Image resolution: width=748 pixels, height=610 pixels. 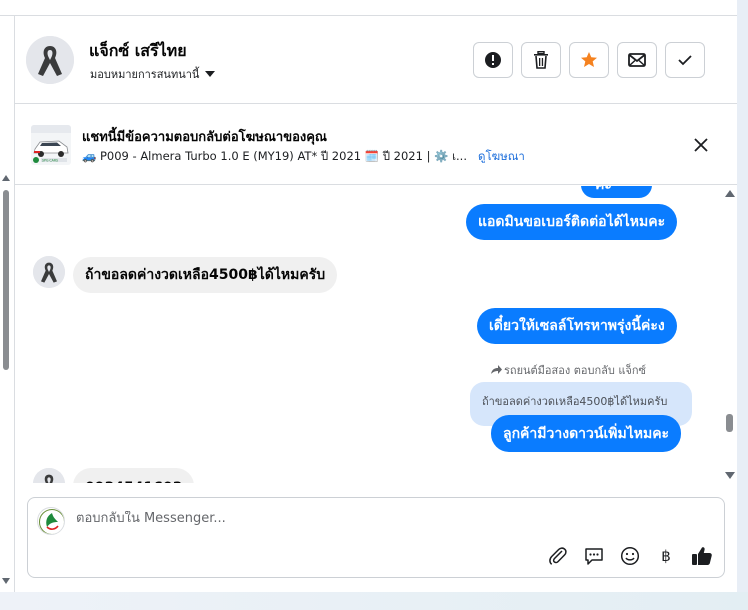 I want to click on message-bubble-outgoing: เดี๋ยวให้เซลล์โทรหาพรุ่งนี้ค่ะง, so click(x=577, y=326).